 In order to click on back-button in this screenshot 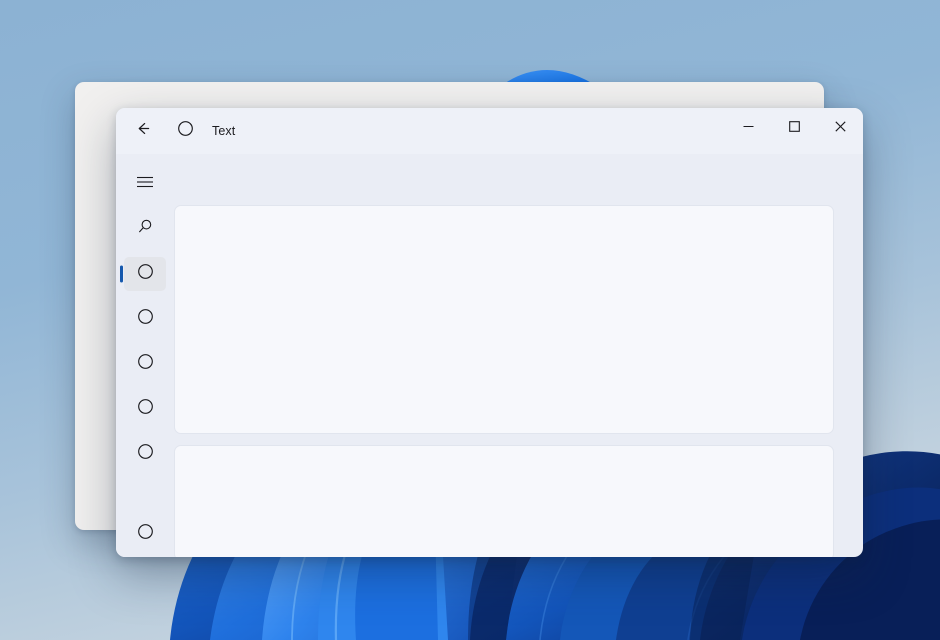, I will do `click(143, 131)`.